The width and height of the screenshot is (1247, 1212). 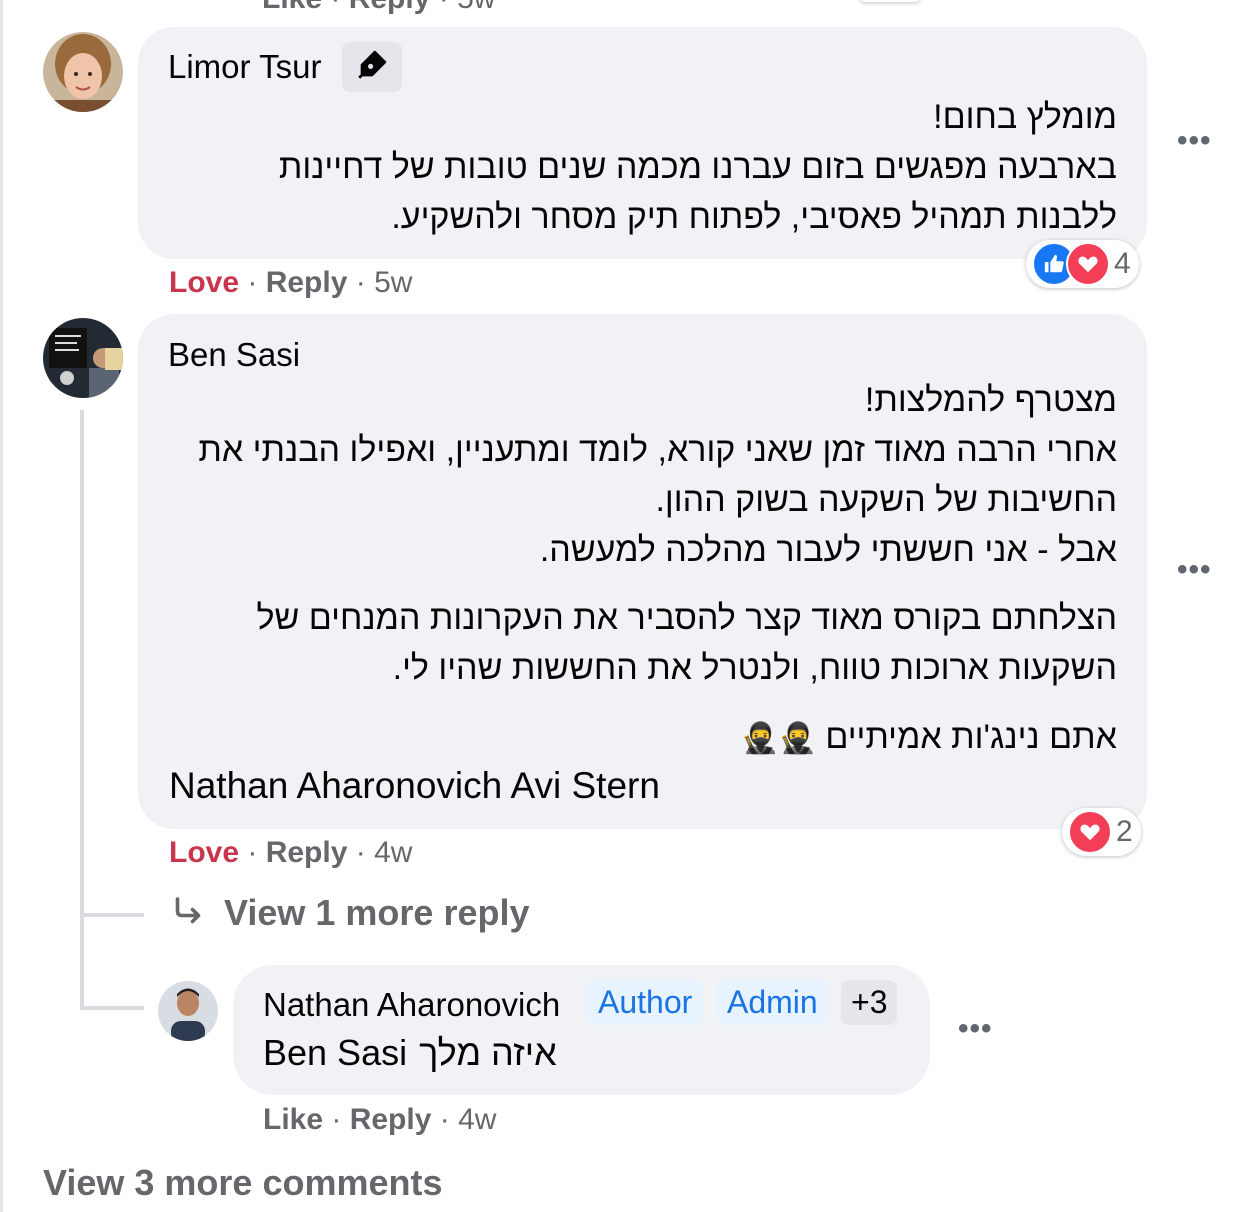 What do you see at coordinates (83, 72) in the screenshot?
I see `avatar-limor-tsur` at bounding box center [83, 72].